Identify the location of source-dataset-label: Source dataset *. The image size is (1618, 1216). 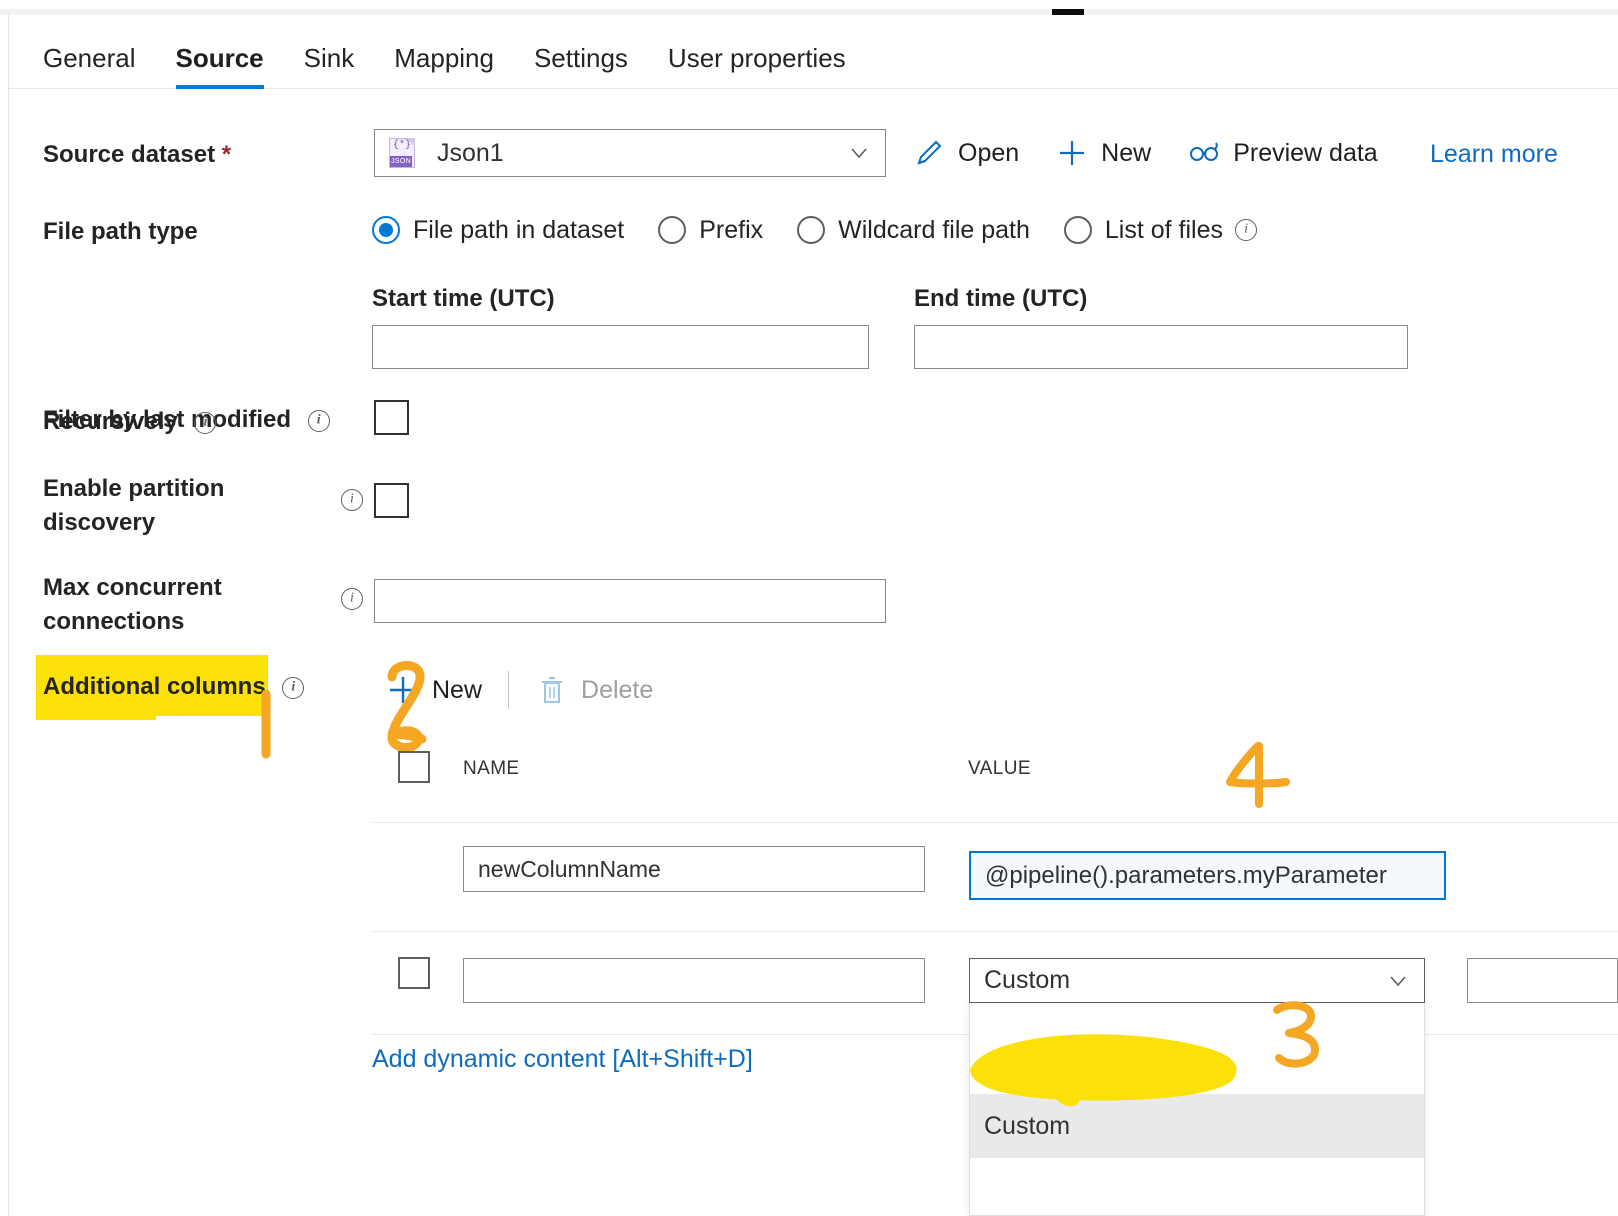
(137, 154).